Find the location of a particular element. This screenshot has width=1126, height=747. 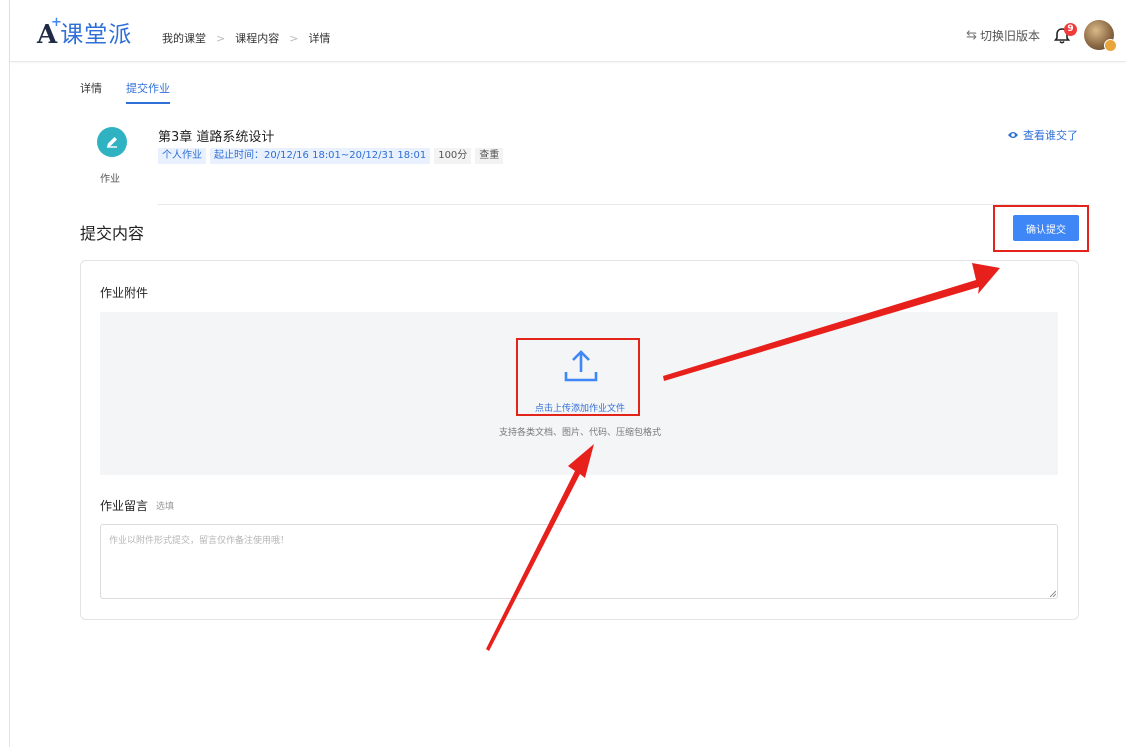

breadcrumb: 我的课堂 > 课程内容 > 详情 is located at coordinates (246, 38).